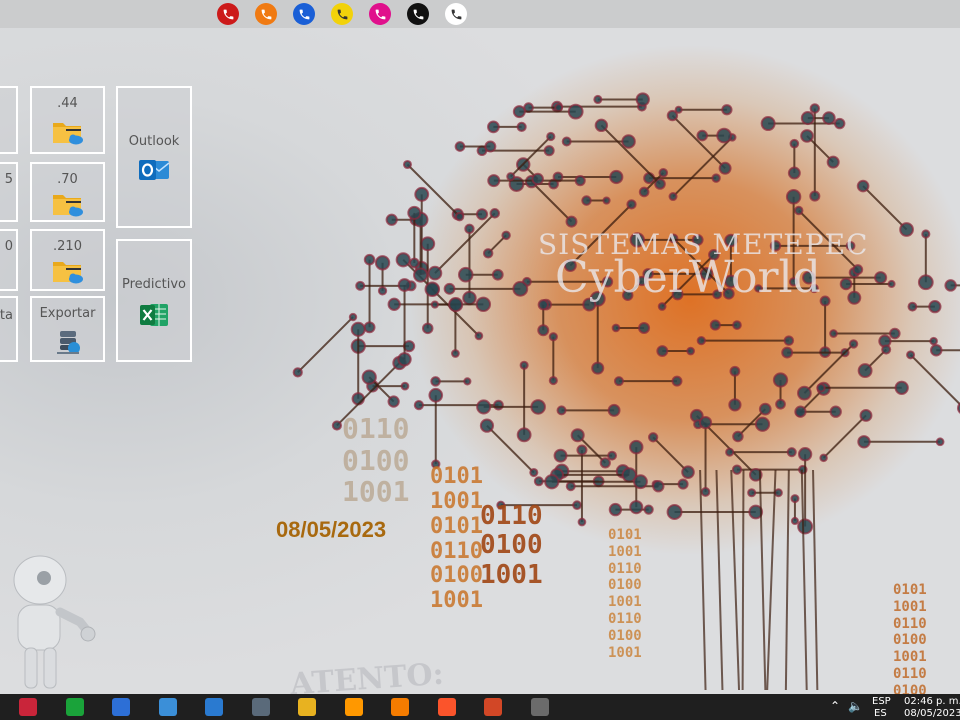 The height and width of the screenshot is (720, 960). What do you see at coordinates (493, 707) in the screenshot?
I see `powerpoint-app-icon` at bounding box center [493, 707].